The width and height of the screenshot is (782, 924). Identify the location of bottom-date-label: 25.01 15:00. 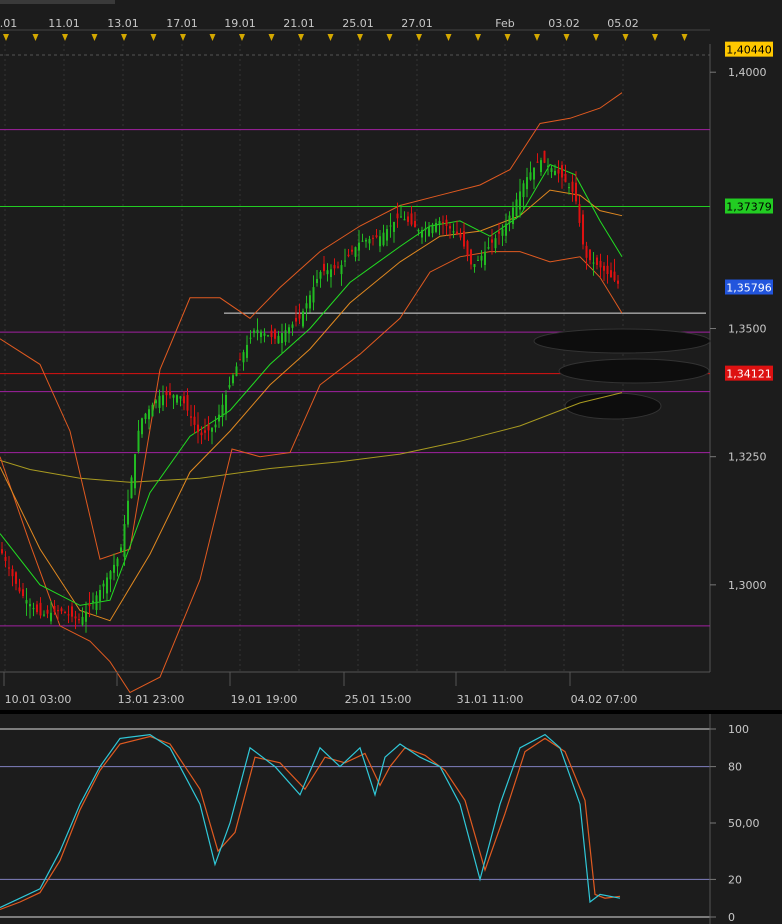
(378, 699).